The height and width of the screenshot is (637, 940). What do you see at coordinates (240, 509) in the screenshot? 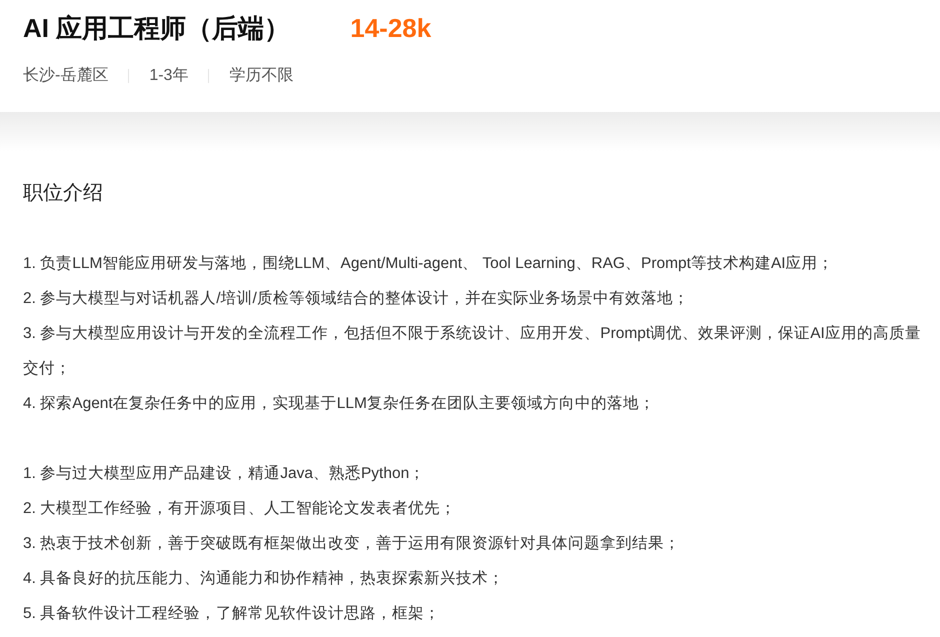
I see `description-line: 2. 大模型工作经验，有开源项目、人工智能论文发表者优先；` at bounding box center [240, 509].